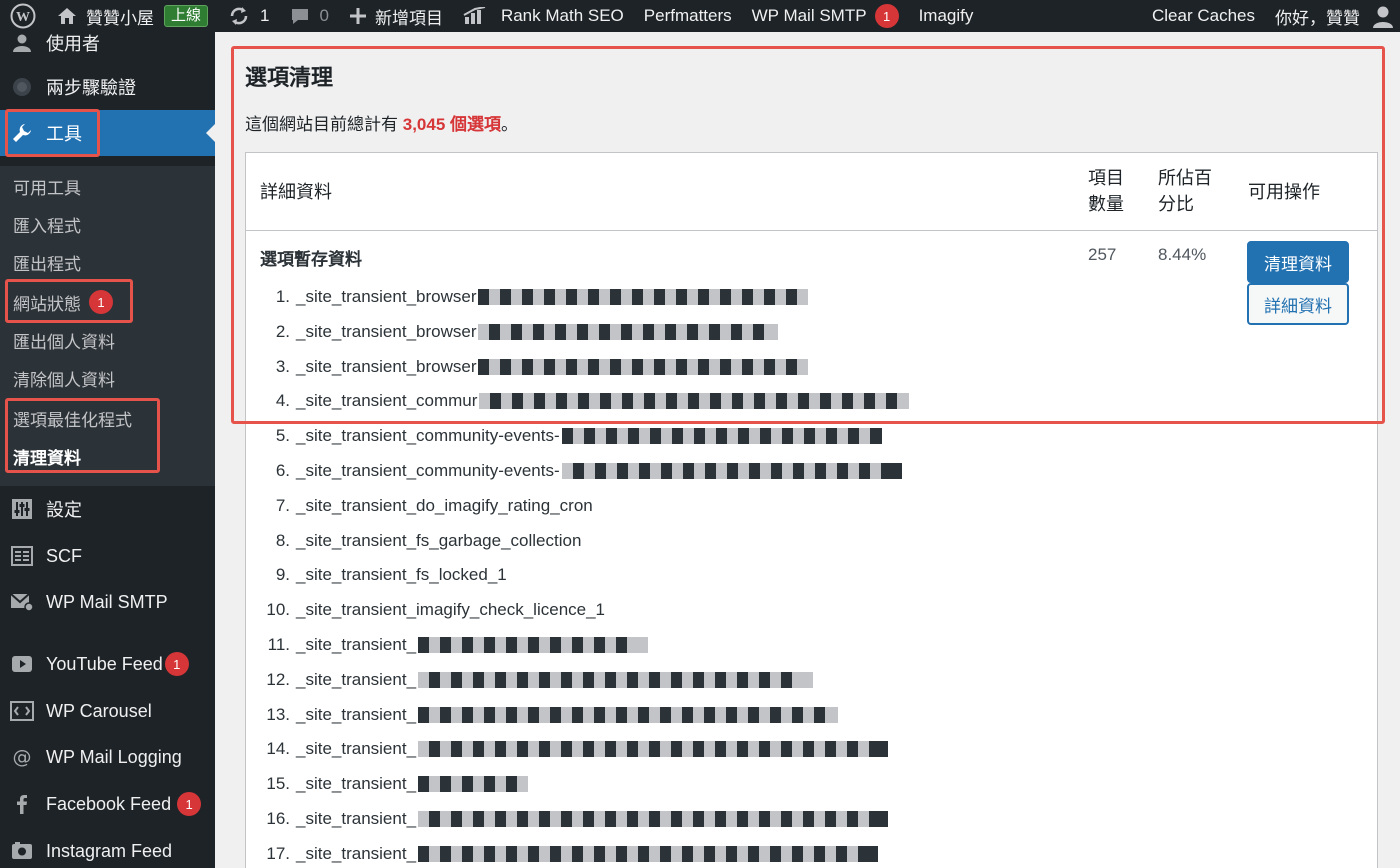 This screenshot has width=1400, height=868. Describe the element at coordinates (1298, 262) in the screenshot. I see `clean-data-button: 清理資料` at that location.